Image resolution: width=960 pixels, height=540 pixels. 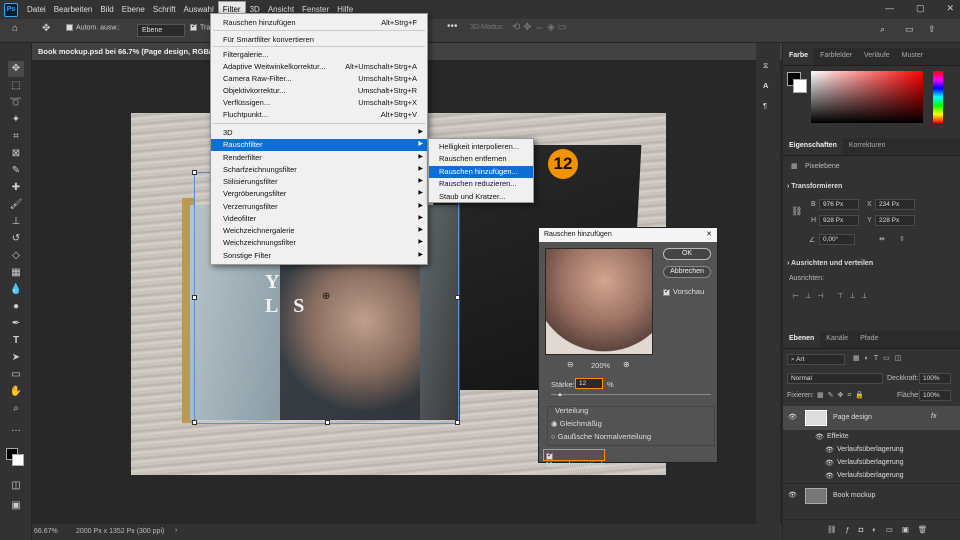 I want to click on stamp-icon: ⊥, so click(x=16, y=222).